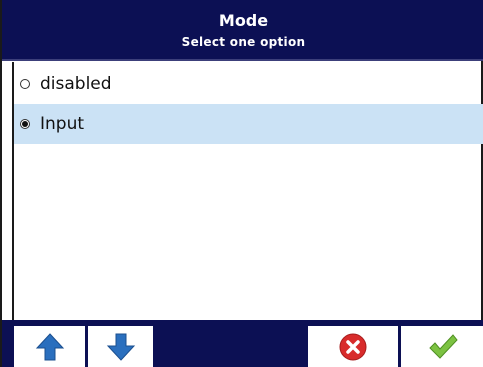  I want to click on cancel-button, so click(353, 346).